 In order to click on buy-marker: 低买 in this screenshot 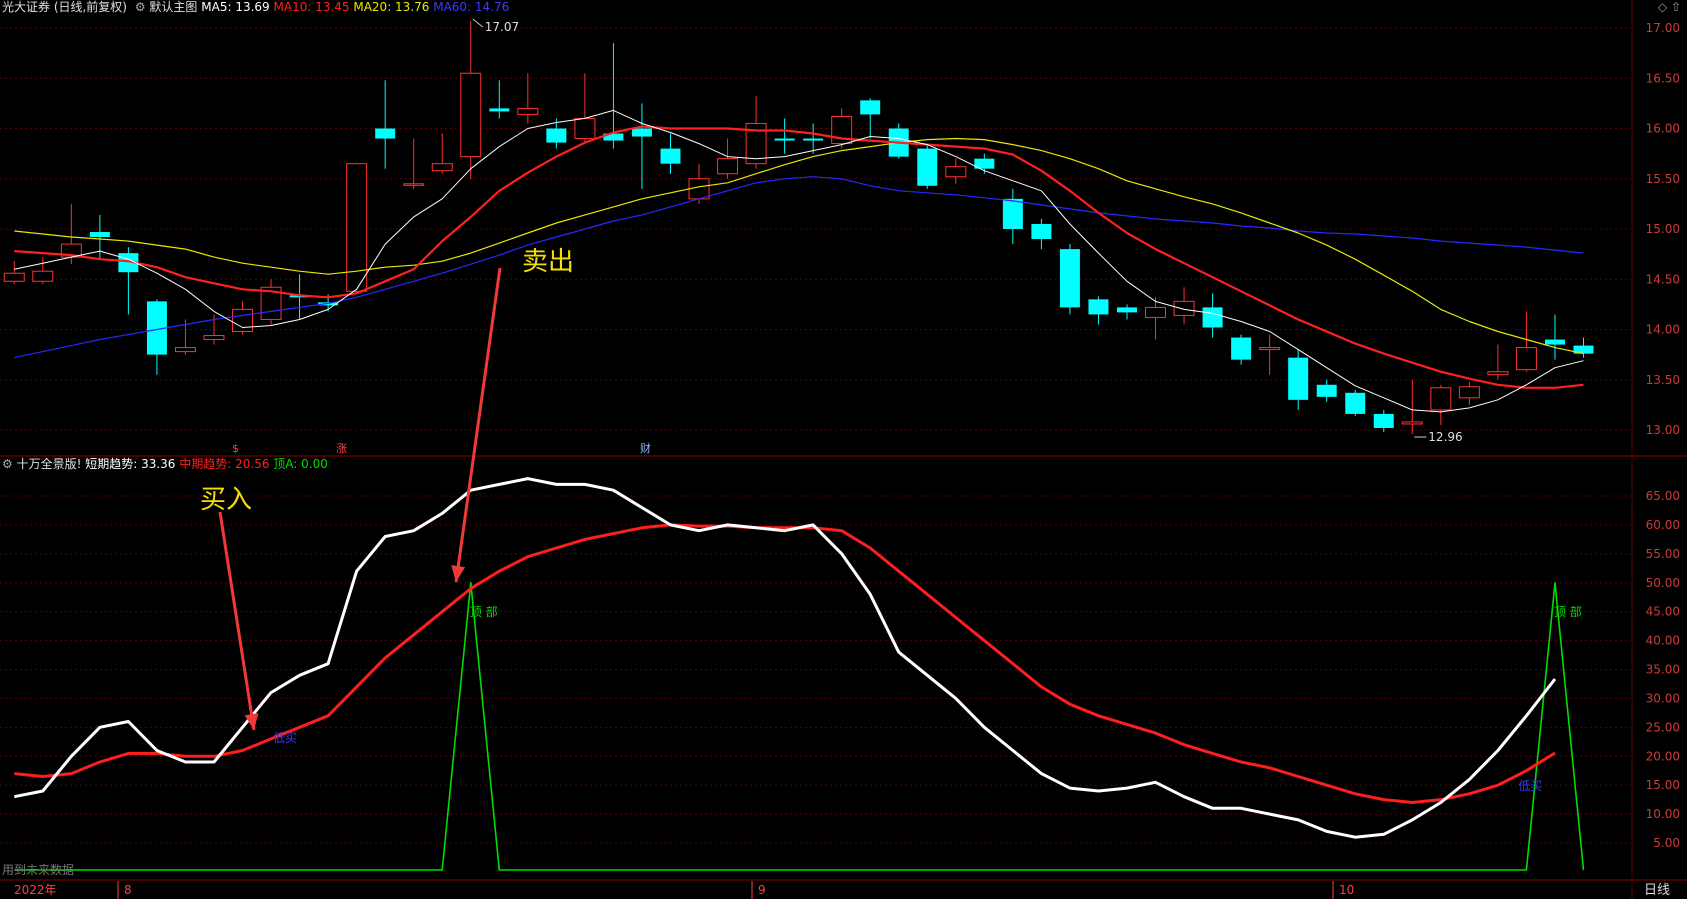, I will do `click(285, 738)`.